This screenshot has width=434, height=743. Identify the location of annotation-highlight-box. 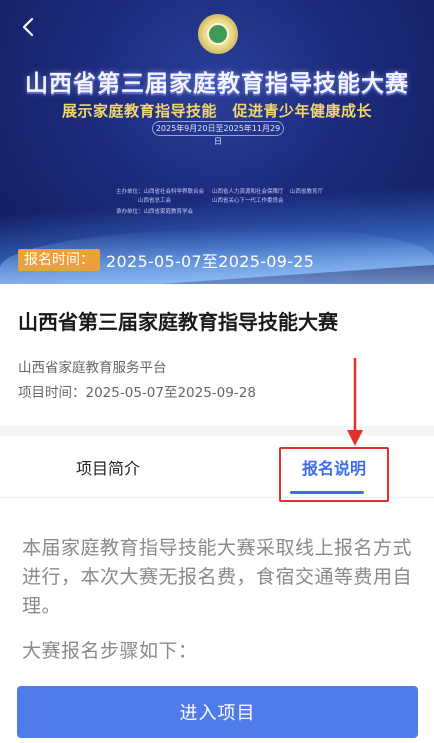
(334, 474).